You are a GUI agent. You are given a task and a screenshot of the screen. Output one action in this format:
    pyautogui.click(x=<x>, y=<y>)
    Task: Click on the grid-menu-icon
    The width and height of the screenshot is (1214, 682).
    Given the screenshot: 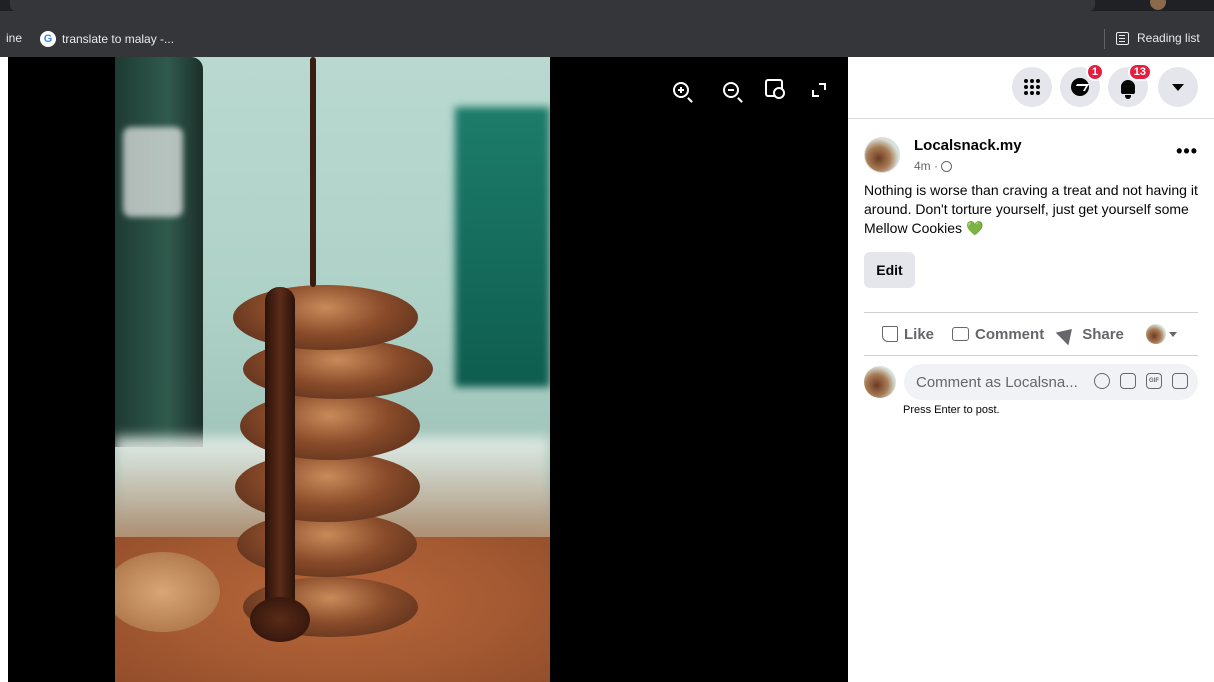 What is the action you would take?
    pyautogui.click(x=1032, y=87)
    